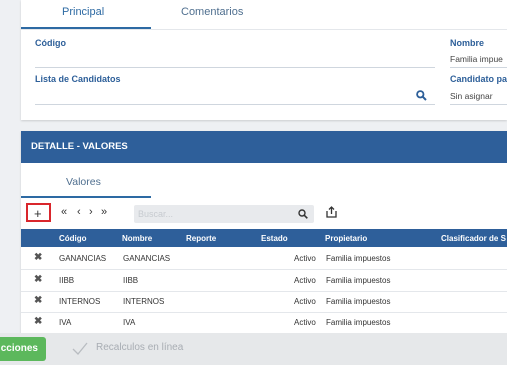  I want to click on column-header-reporte: Reporte, so click(201, 238).